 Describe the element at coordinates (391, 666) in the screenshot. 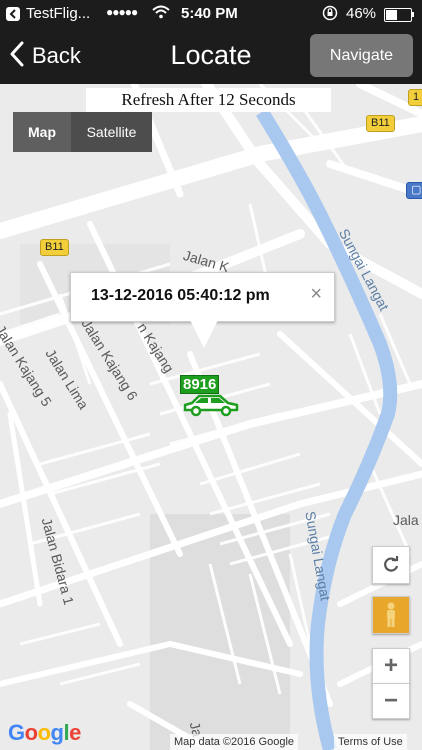

I see `zoom-in-button: +` at that location.